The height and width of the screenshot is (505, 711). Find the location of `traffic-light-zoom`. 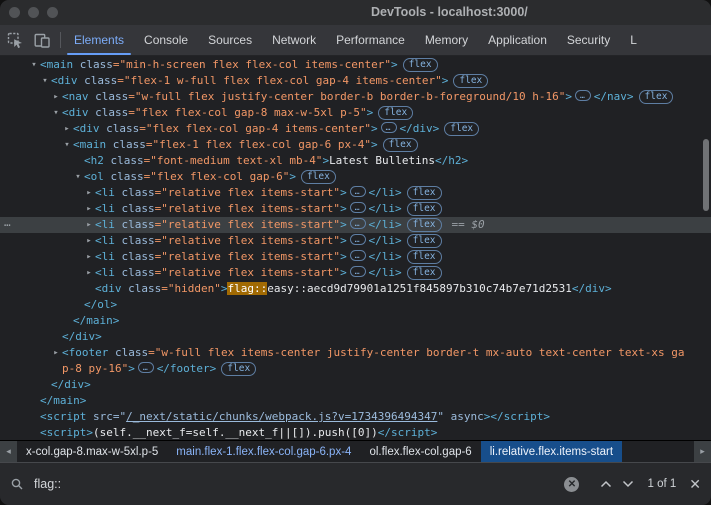

traffic-light-zoom is located at coordinates (52, 12).